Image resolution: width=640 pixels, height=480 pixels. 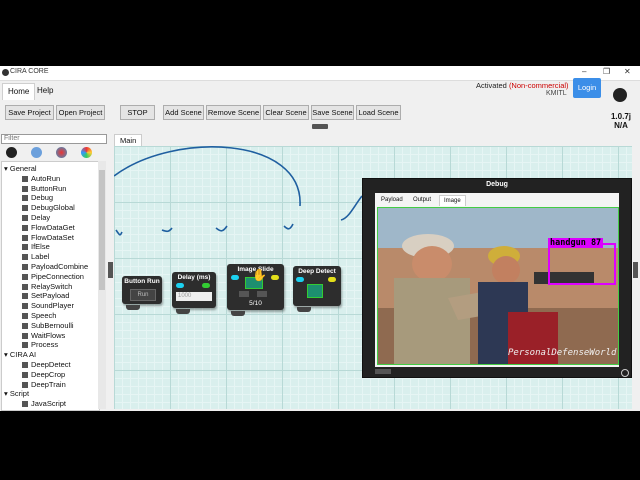 What do you see at coordinates (53, 208) in the screenshot?
I see `tree-item-label: DebugGlobal` at bounding box center [53, 208].